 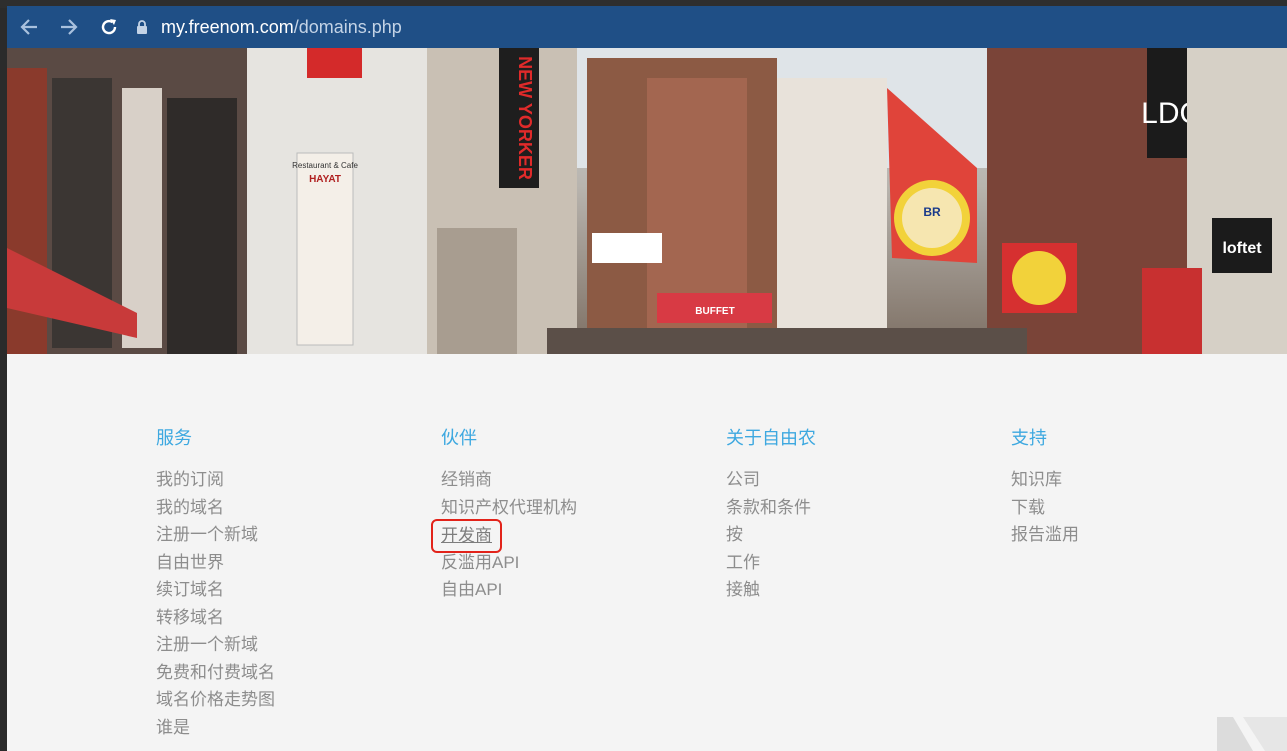 I want to click on forward-button, so click(x=69, y=27).